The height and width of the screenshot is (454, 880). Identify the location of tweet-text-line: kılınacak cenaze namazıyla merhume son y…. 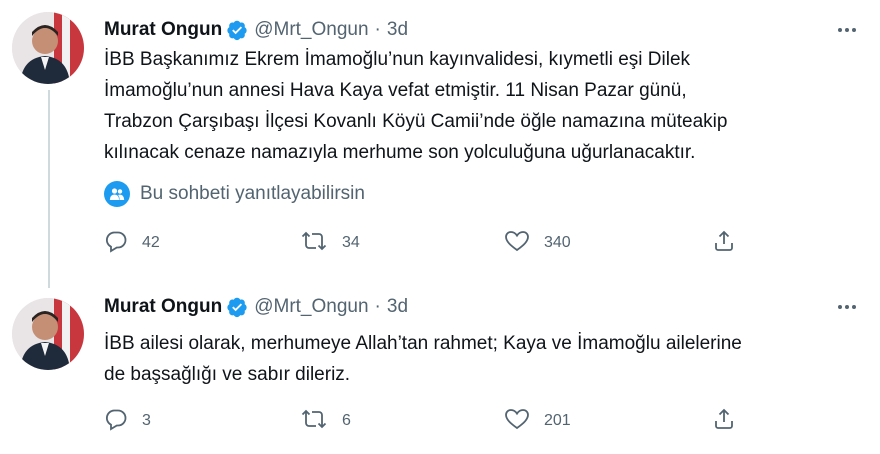
(400, 152).